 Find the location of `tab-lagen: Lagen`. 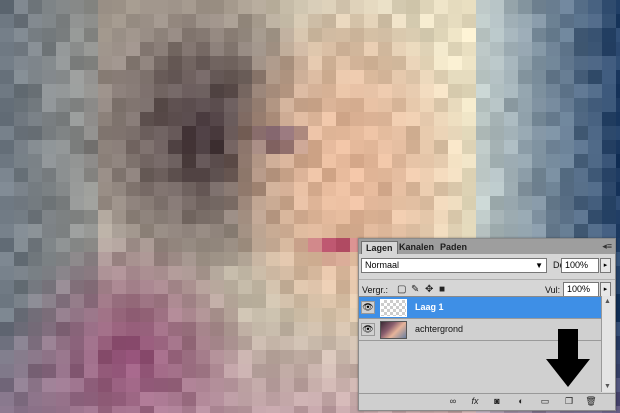

tab-lagen: Lagen is located at coordinates (379, 247).